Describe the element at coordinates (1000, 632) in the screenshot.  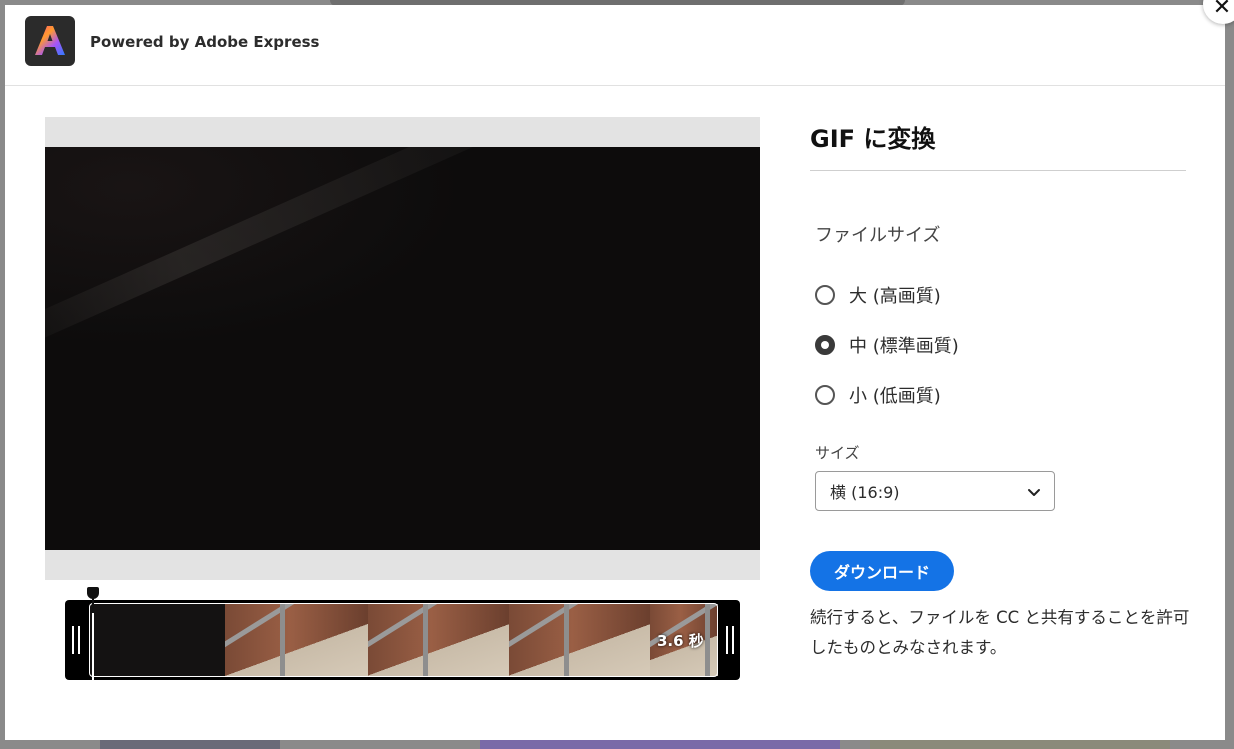
I see `cc-share-notice: 続行すると、ファイルを CC と共有することを許可したものとみなされます。` at that location.